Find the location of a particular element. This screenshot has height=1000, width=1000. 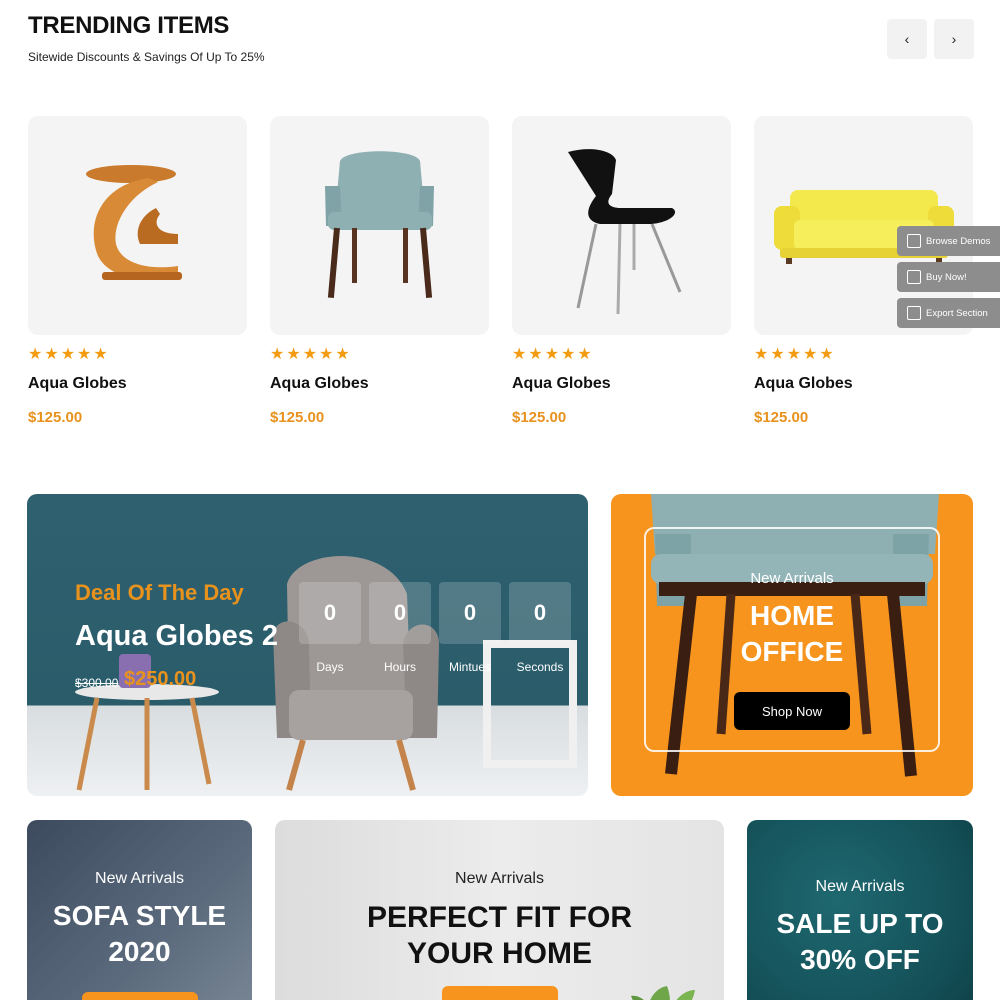

section-title: TRENDING ITEMS is located at coordinates (129, 25).